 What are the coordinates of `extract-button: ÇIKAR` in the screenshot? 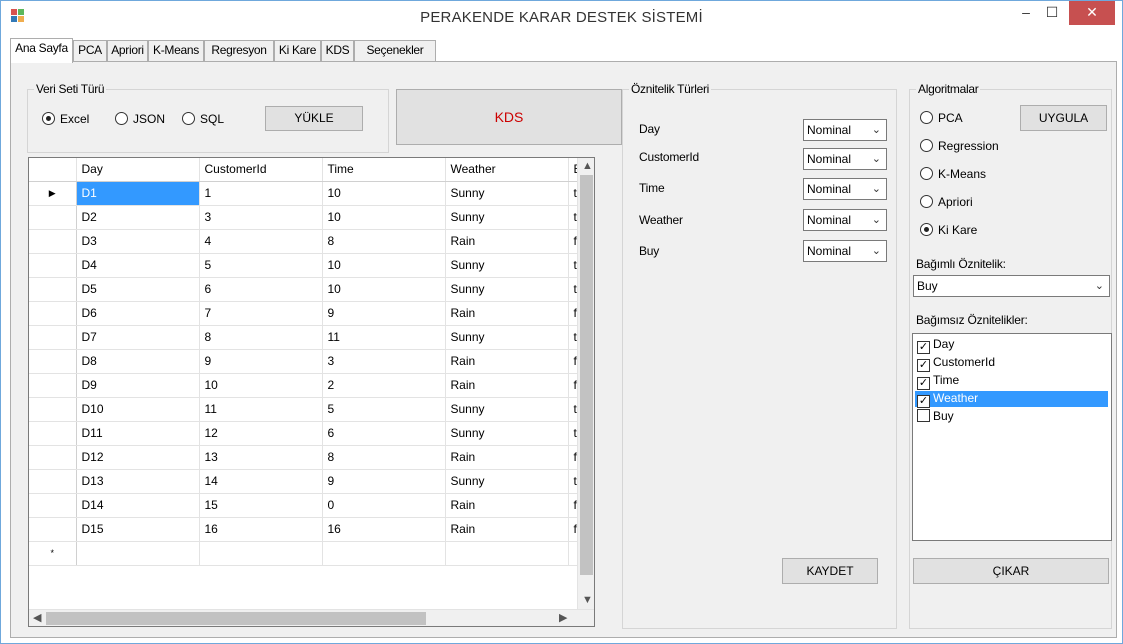 It's located at (1011, 571).